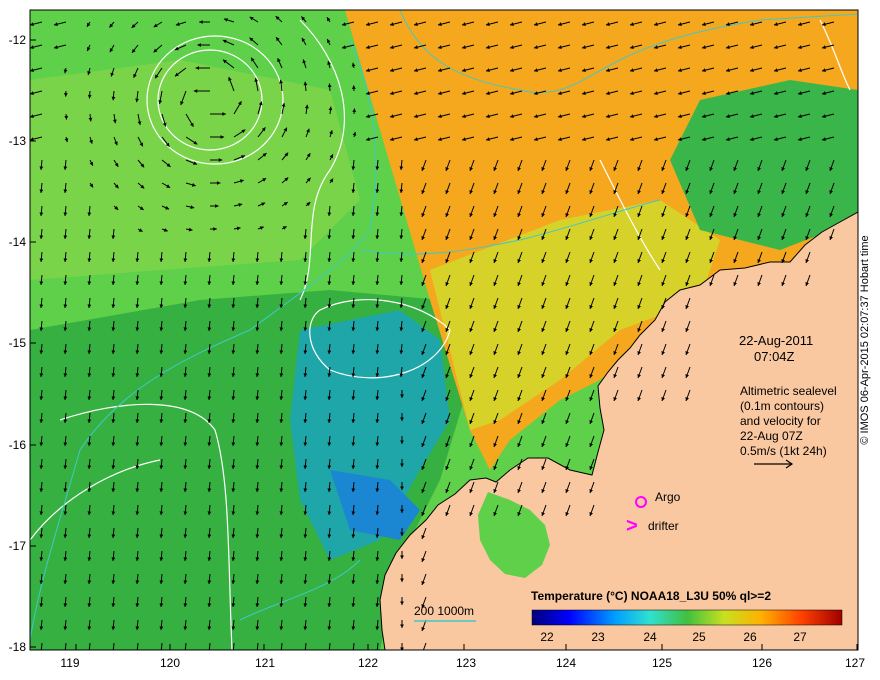 This screenshot has height=680, width=880. I want to click on info-line: 0.5m/s (1kt 24h), so click(783, 451).